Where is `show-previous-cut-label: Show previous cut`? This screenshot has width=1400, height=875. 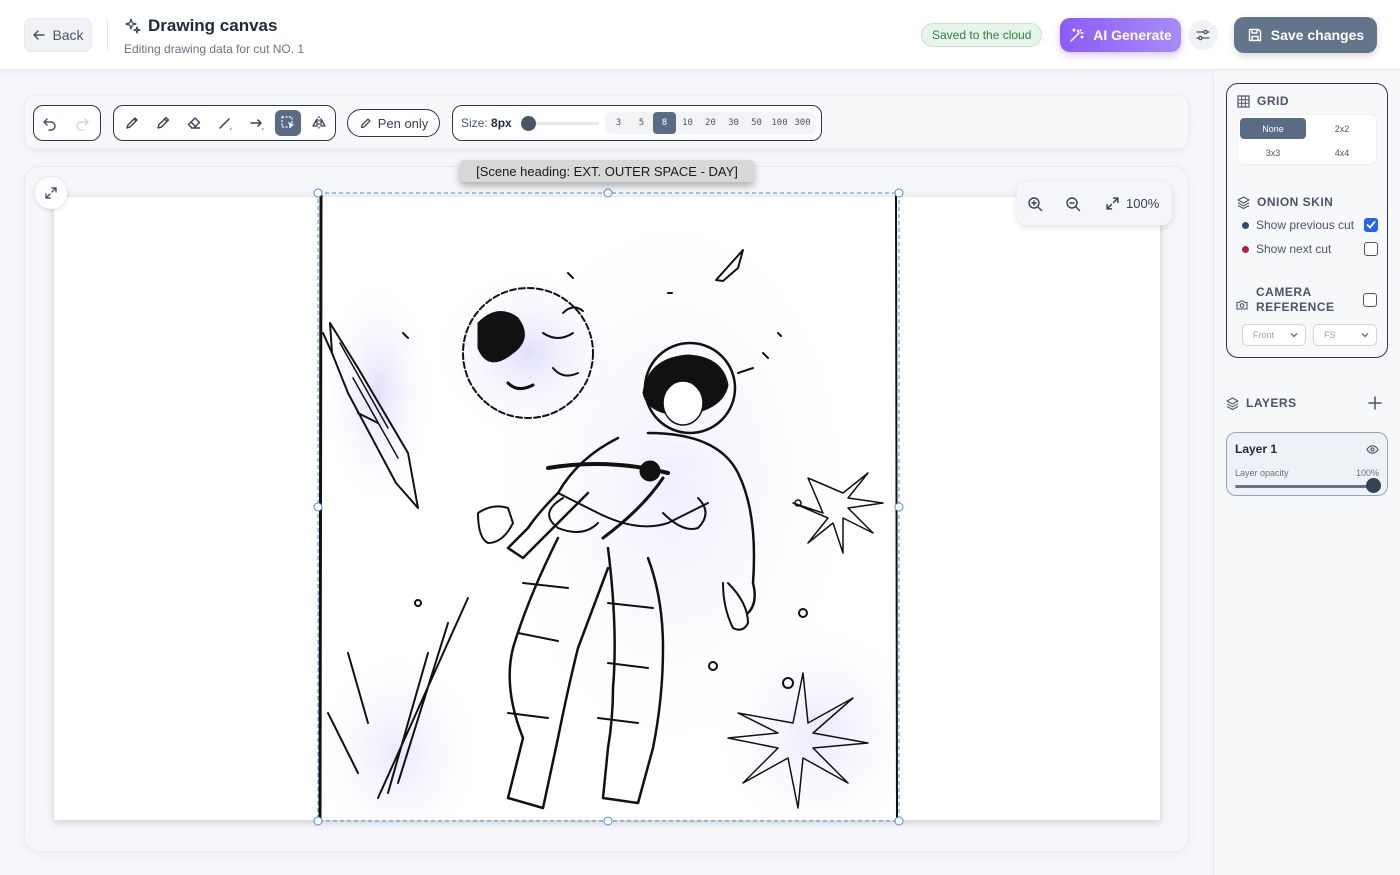
show-previous-cut-label: Show previous cut is located at coordinates (1305, 225).